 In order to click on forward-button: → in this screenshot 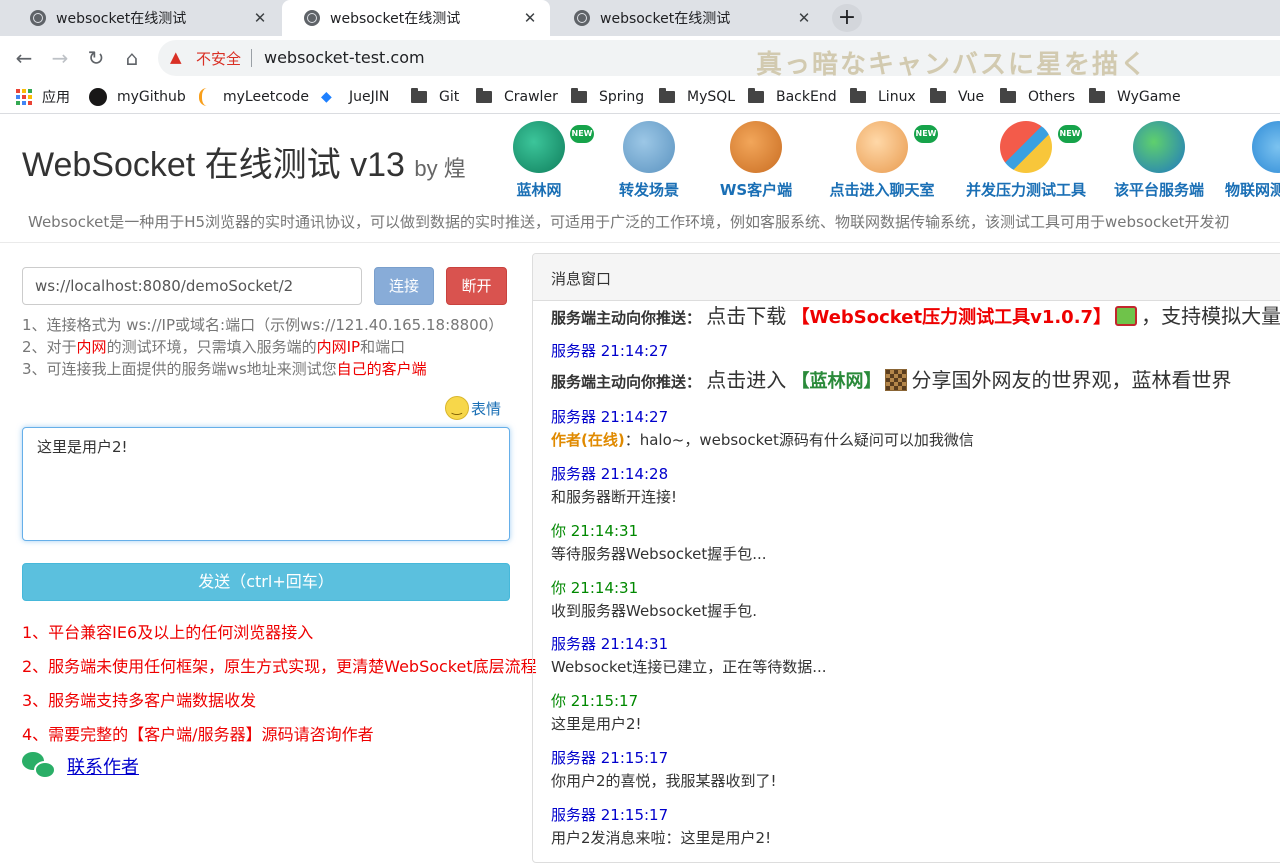, I will do `click(60, 58)`.